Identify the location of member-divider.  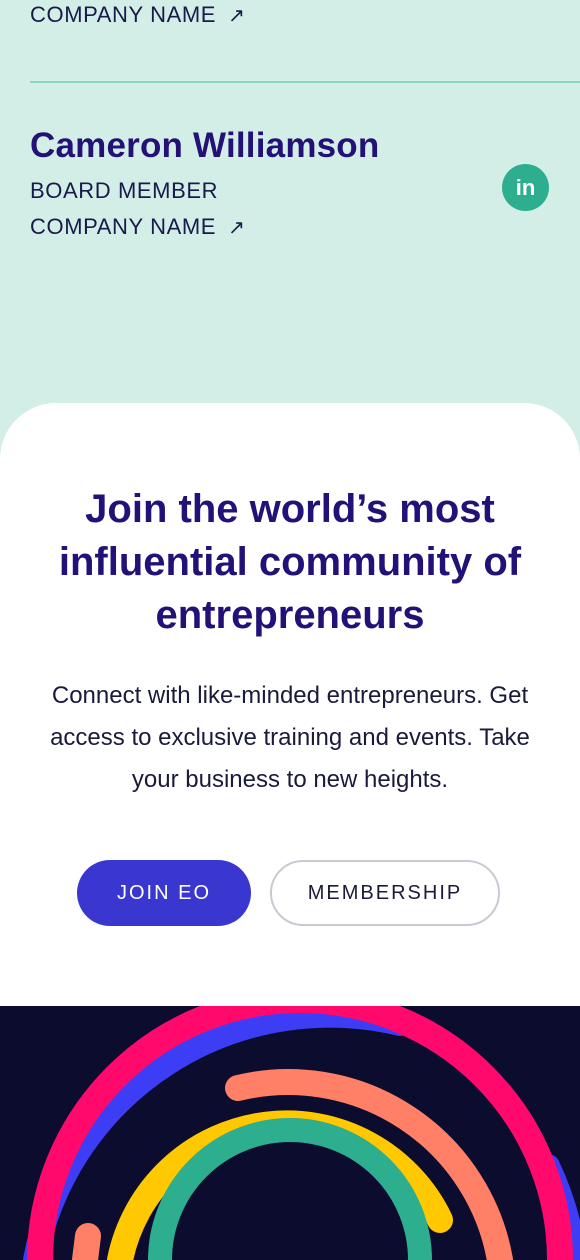
(305, 82).